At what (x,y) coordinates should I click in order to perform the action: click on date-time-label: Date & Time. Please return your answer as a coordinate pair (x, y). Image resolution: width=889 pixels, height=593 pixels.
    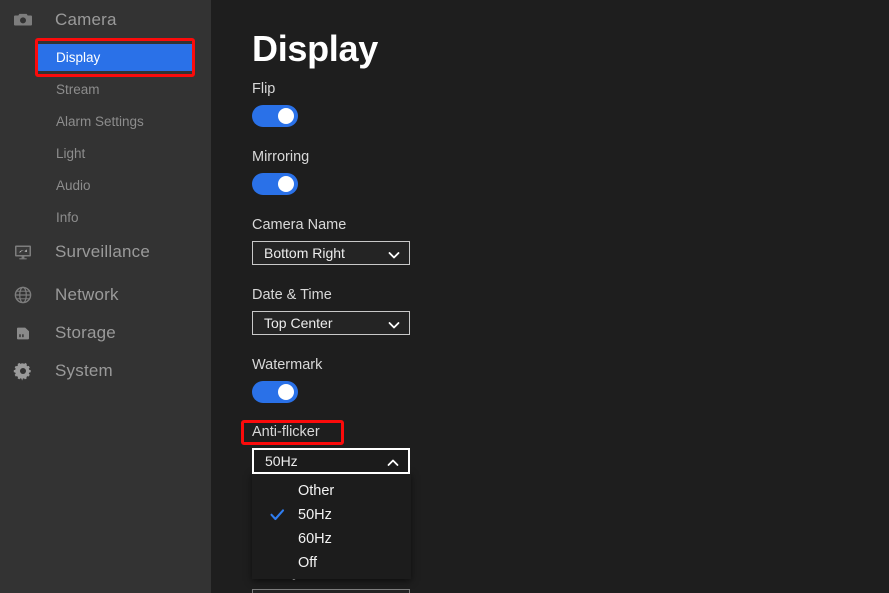
    Looking at the image, I should click on (292, 295).